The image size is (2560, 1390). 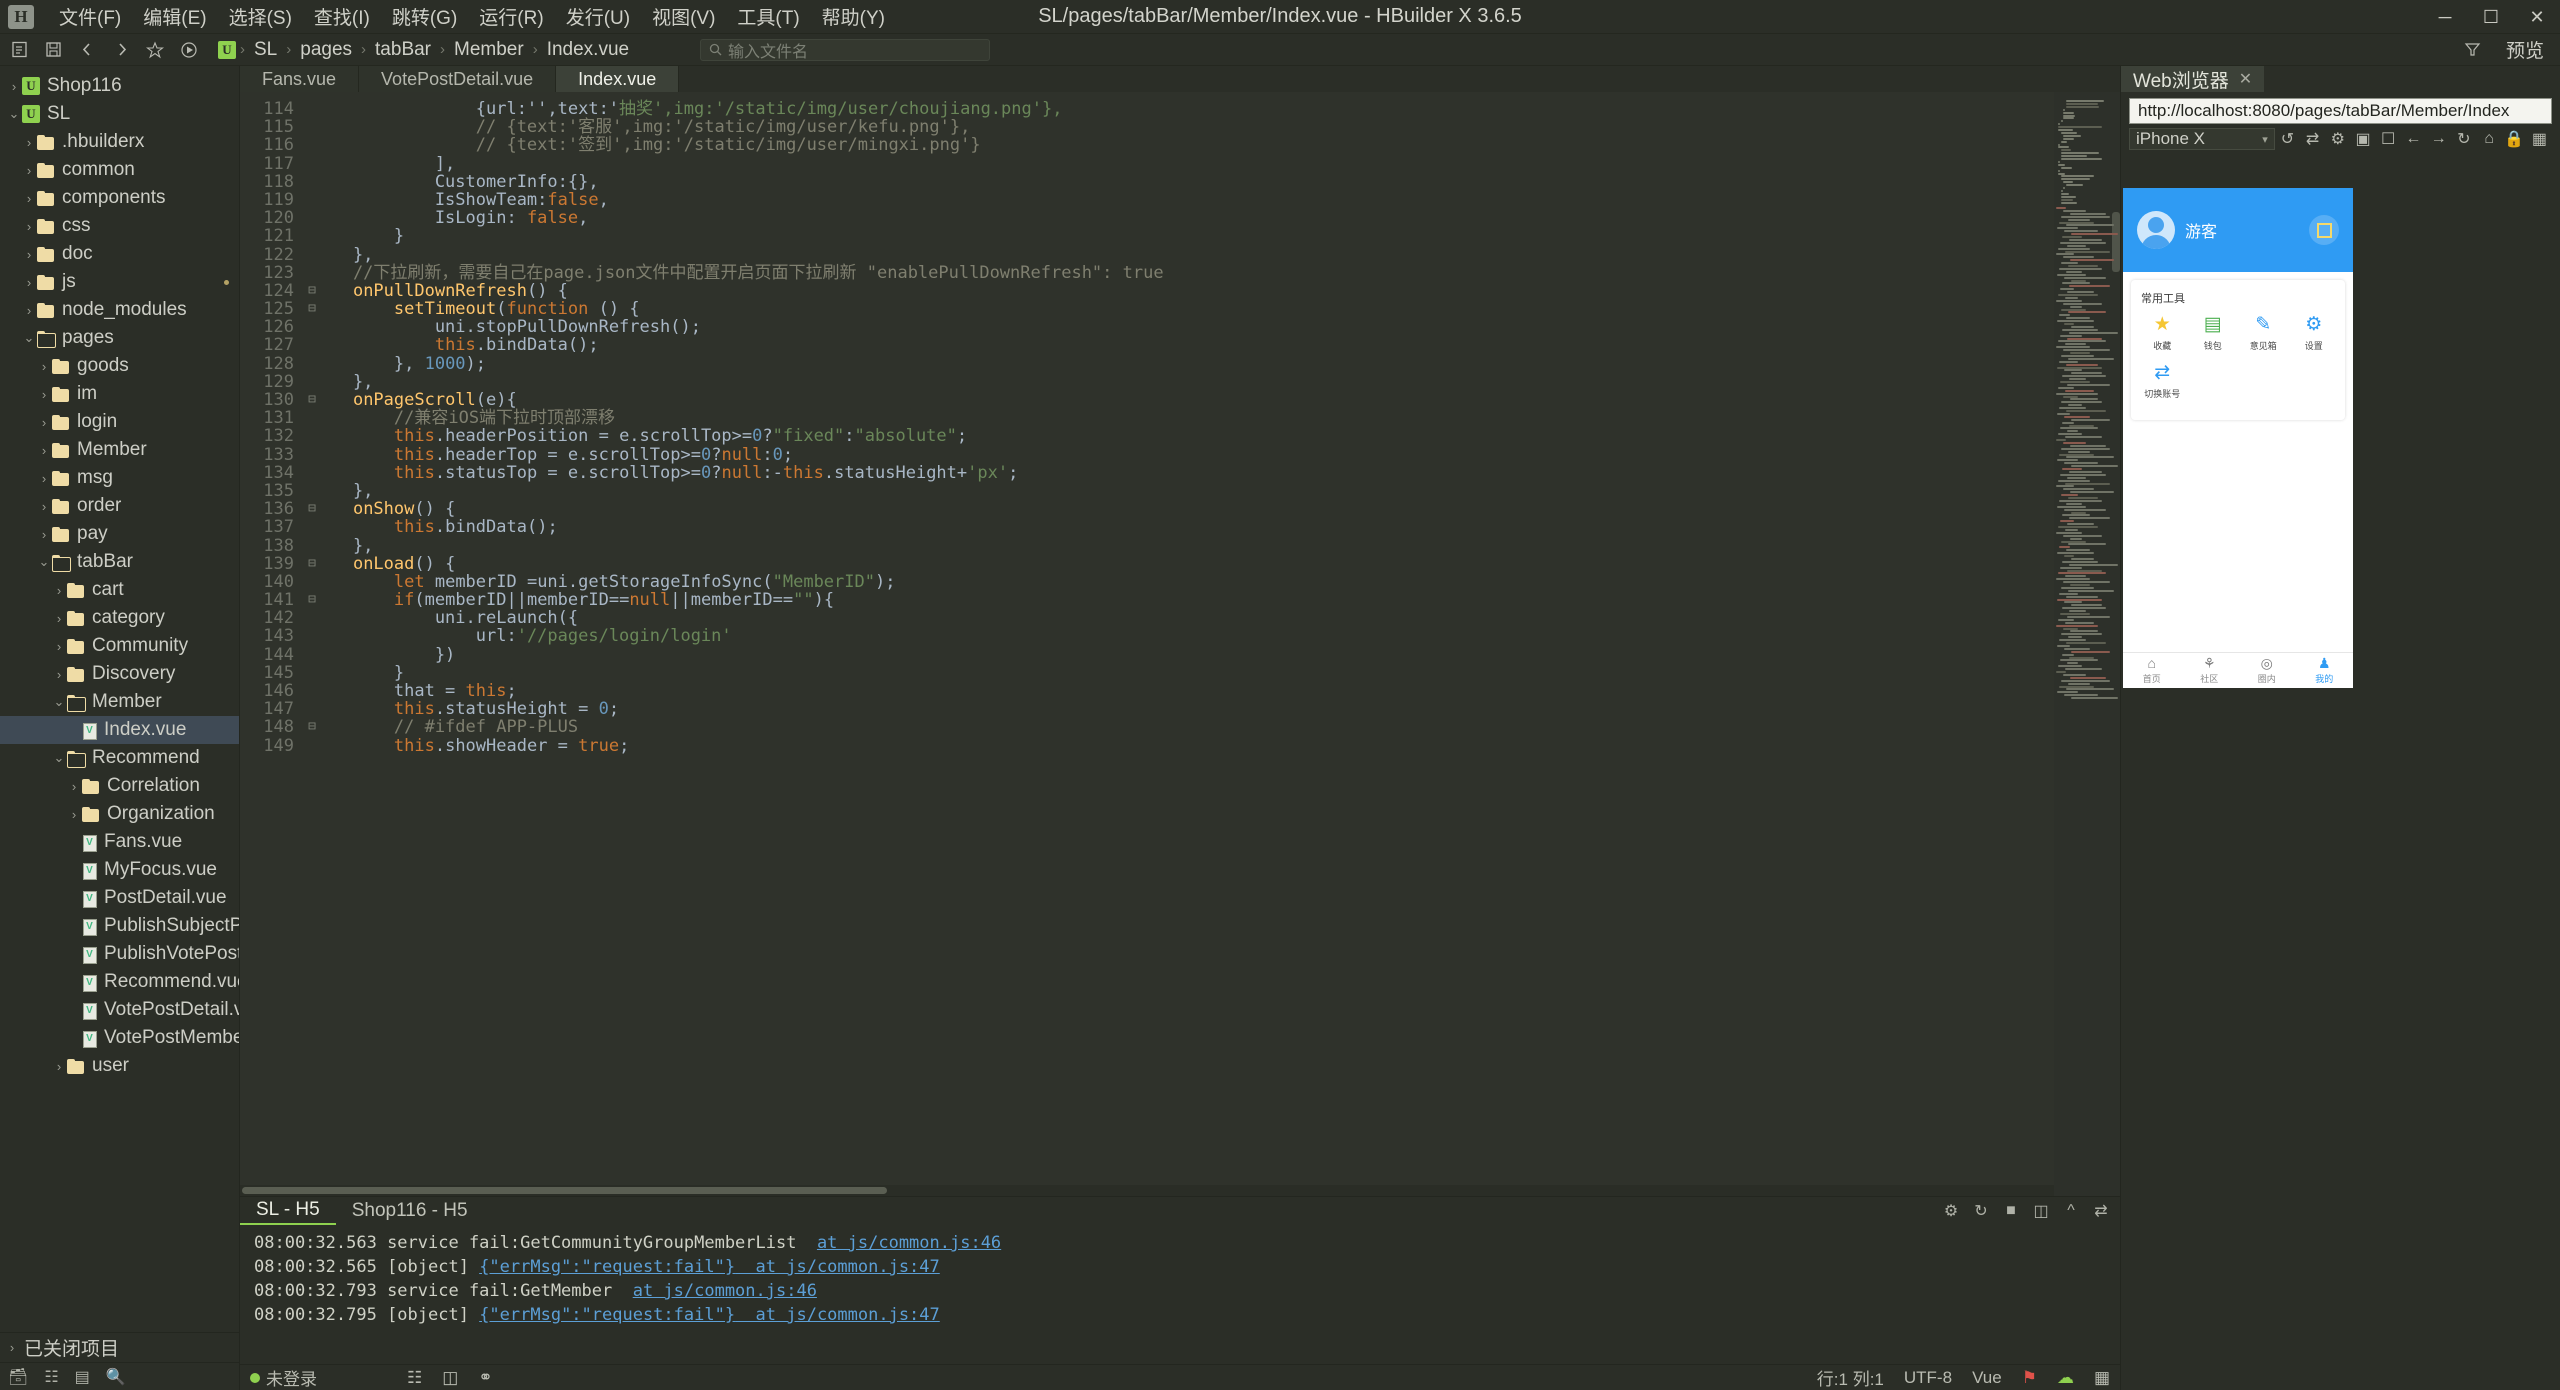 What do you see at coordinates (2011, 1211) in the screenshot?
I see `stop-icon: ■` at bounding box center [2011, 1211].